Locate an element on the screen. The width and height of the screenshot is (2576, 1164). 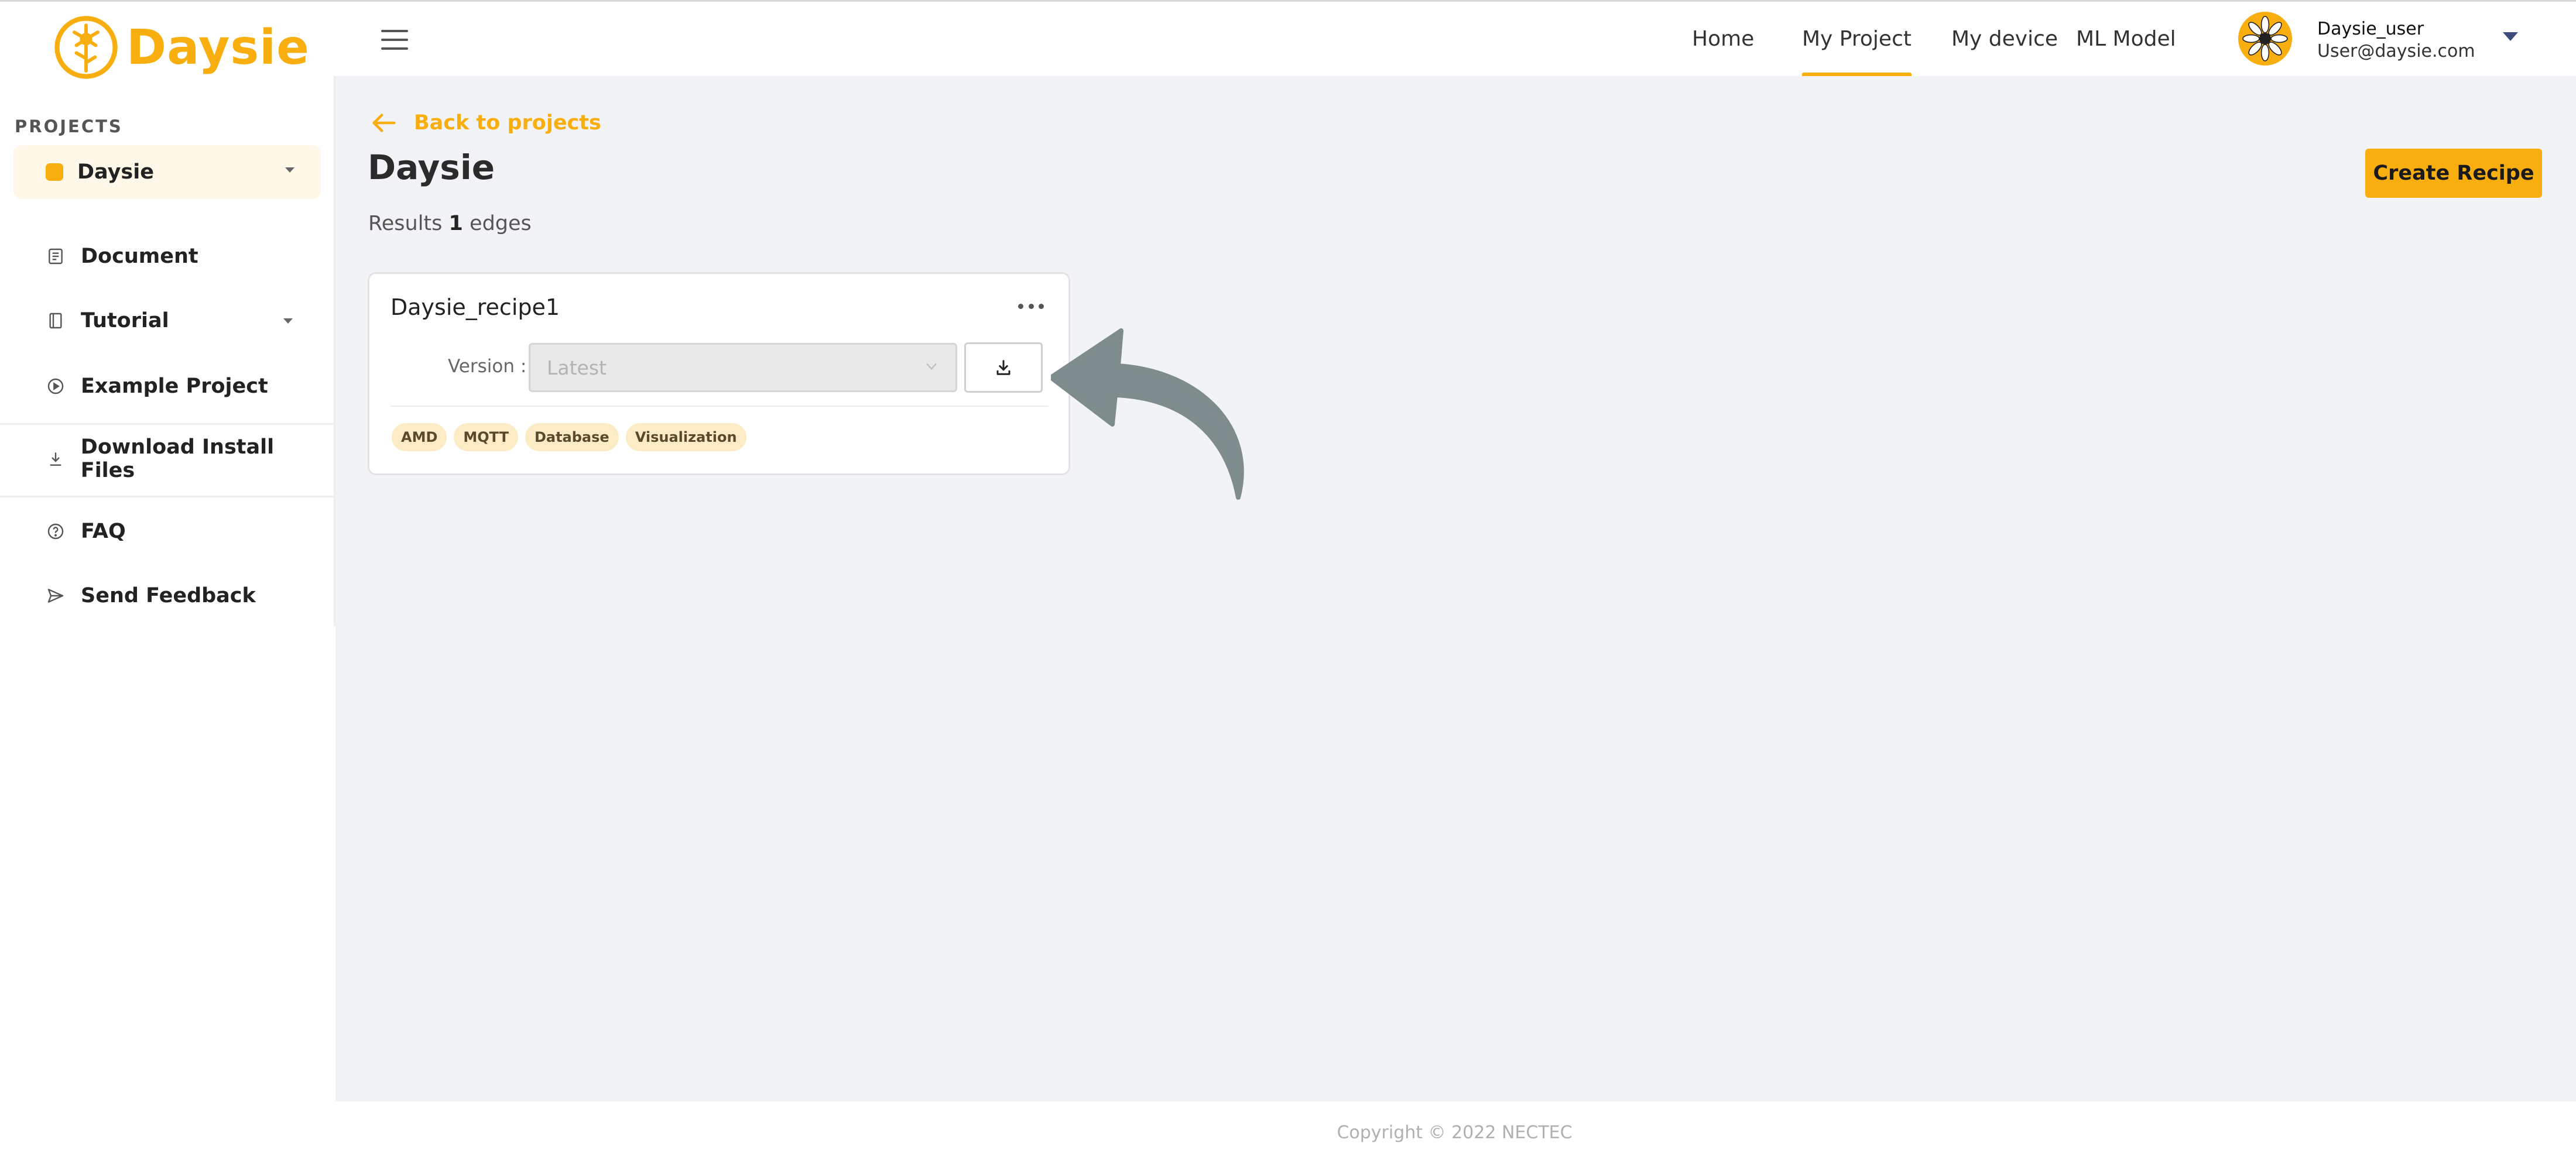
arrow-left-icon is located at coordinates (384, 123).